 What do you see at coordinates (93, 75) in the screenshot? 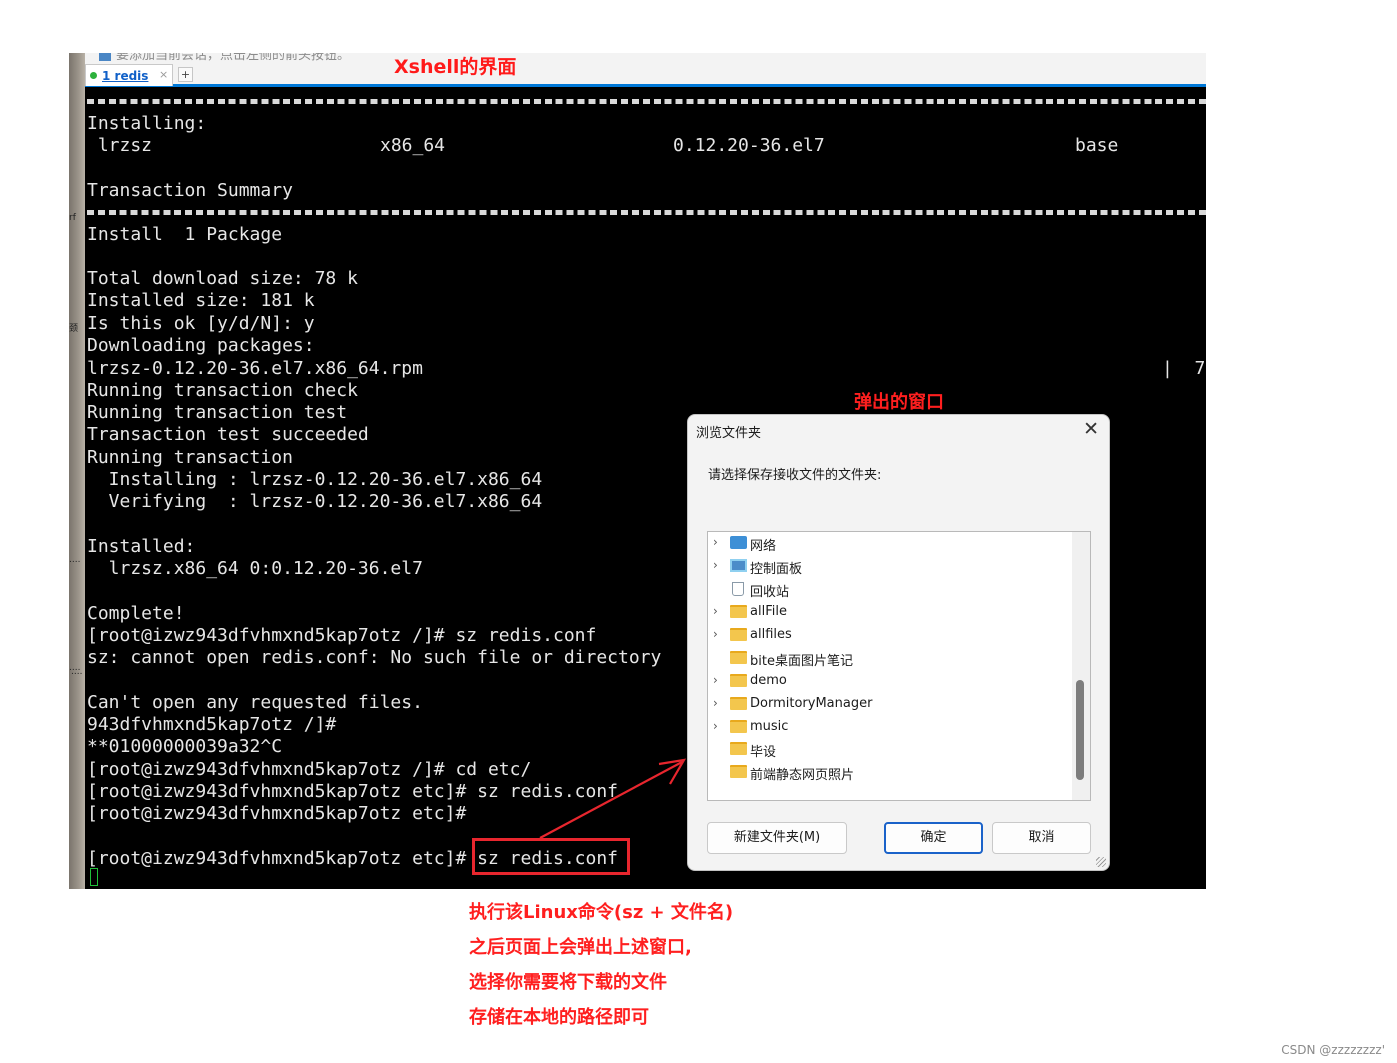
I see `connection-status-icon` at bounding box center [93, 75].